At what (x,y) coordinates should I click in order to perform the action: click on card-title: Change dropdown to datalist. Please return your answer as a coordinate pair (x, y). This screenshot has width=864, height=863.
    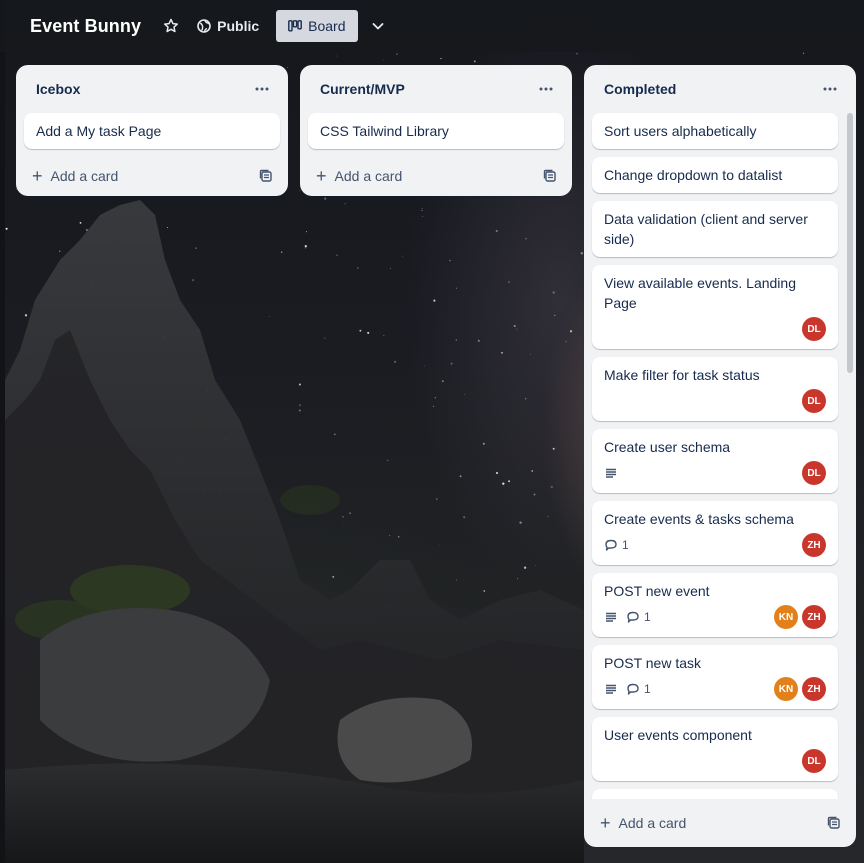
    Looking at the image, I should click on (693, 175).